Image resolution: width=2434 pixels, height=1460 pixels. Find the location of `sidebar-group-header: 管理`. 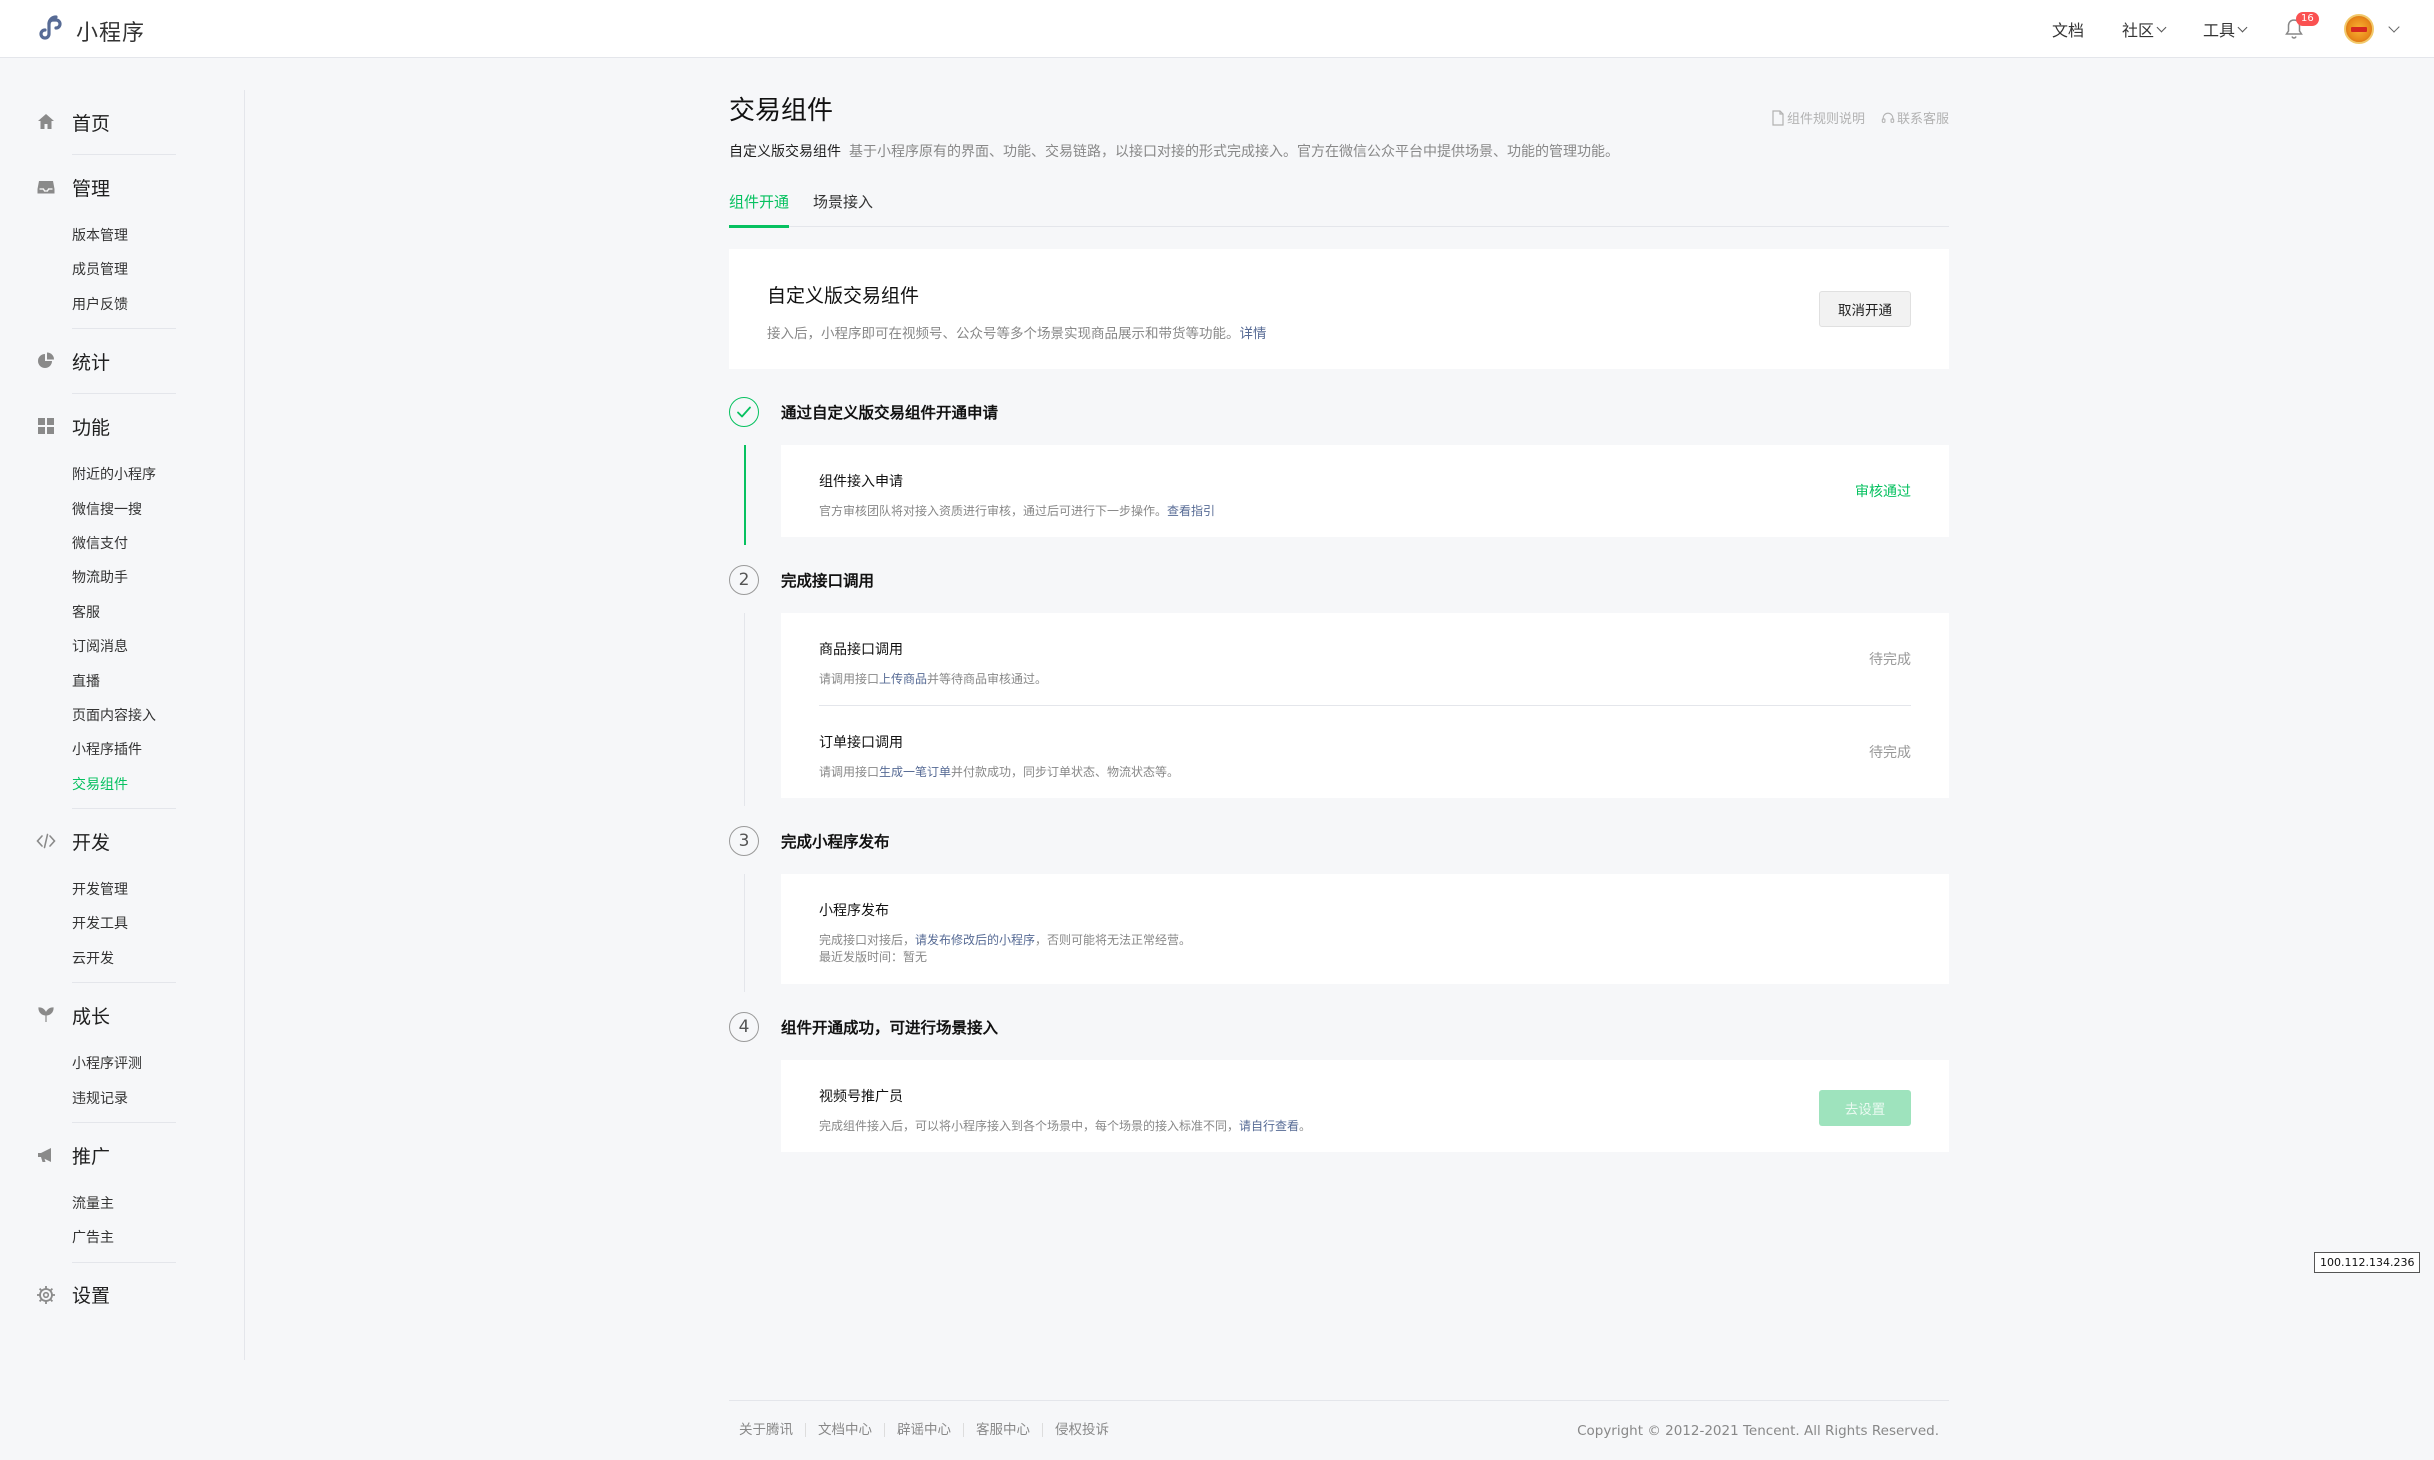

sidebar-group-header: 管理 is located at coordinates (122, 187).